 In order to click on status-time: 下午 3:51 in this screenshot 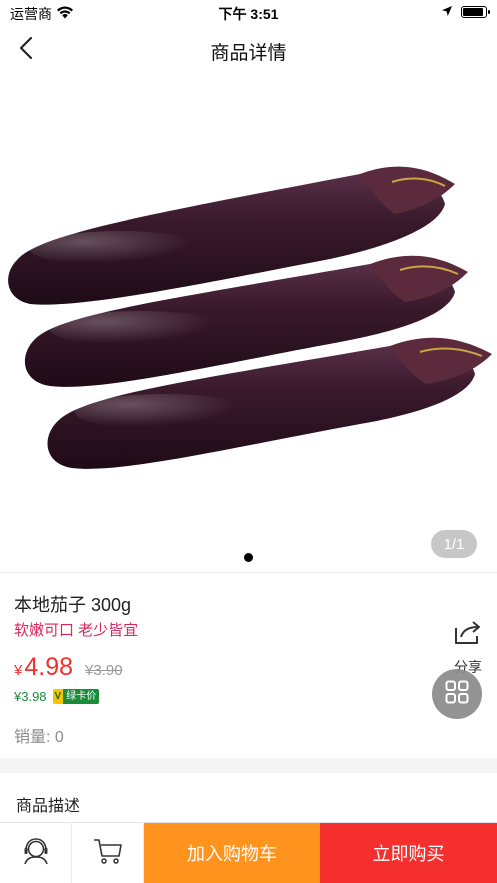, I will do `click(248, 14)`.